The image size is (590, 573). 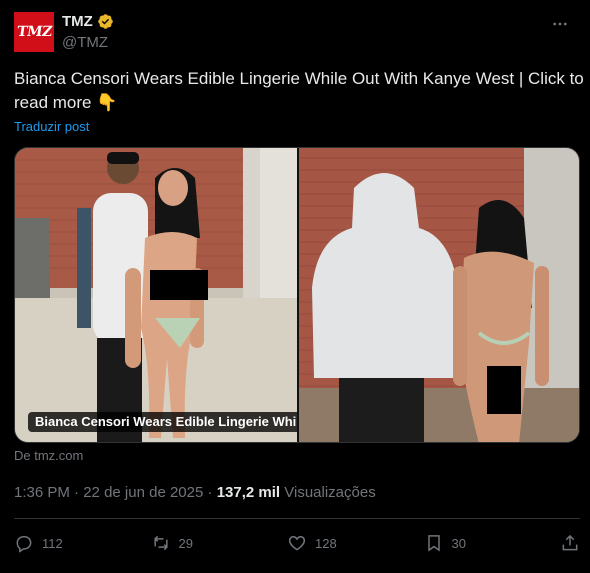 I want to click on more-options-button, so click(x=560, y=24).